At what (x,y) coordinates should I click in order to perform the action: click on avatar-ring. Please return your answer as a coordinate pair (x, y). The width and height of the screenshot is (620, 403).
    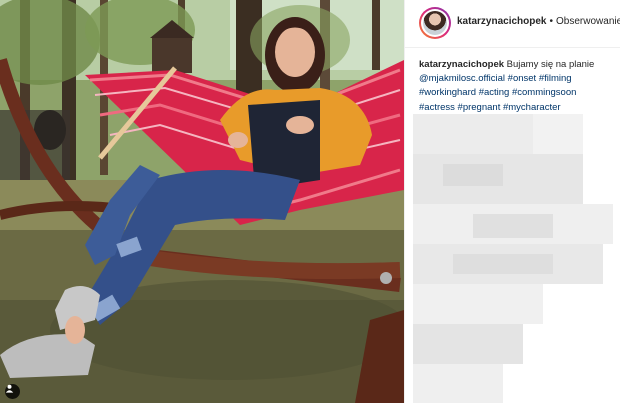
    Looking at the image, I should click on (435, 23).